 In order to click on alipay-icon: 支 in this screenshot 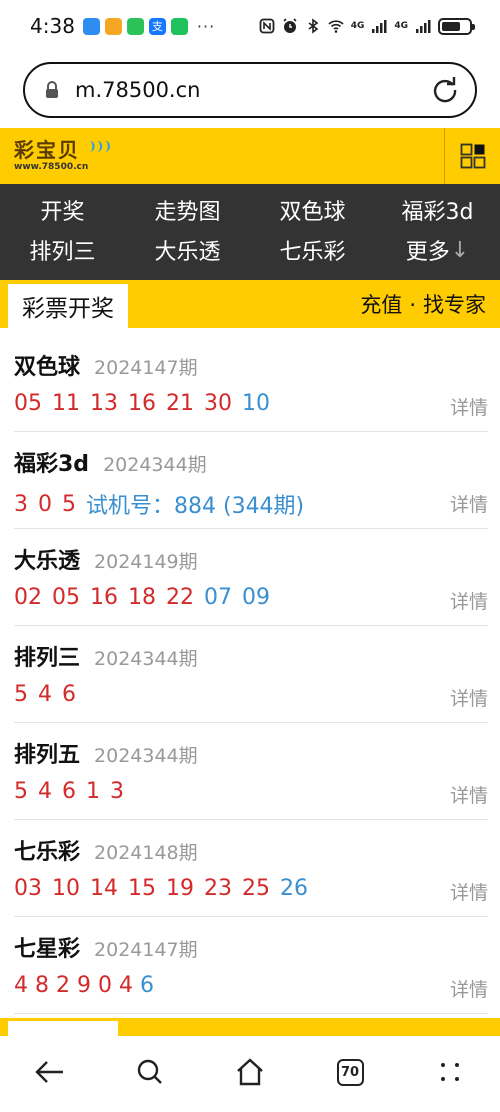, I will do `click(157, 26)`.